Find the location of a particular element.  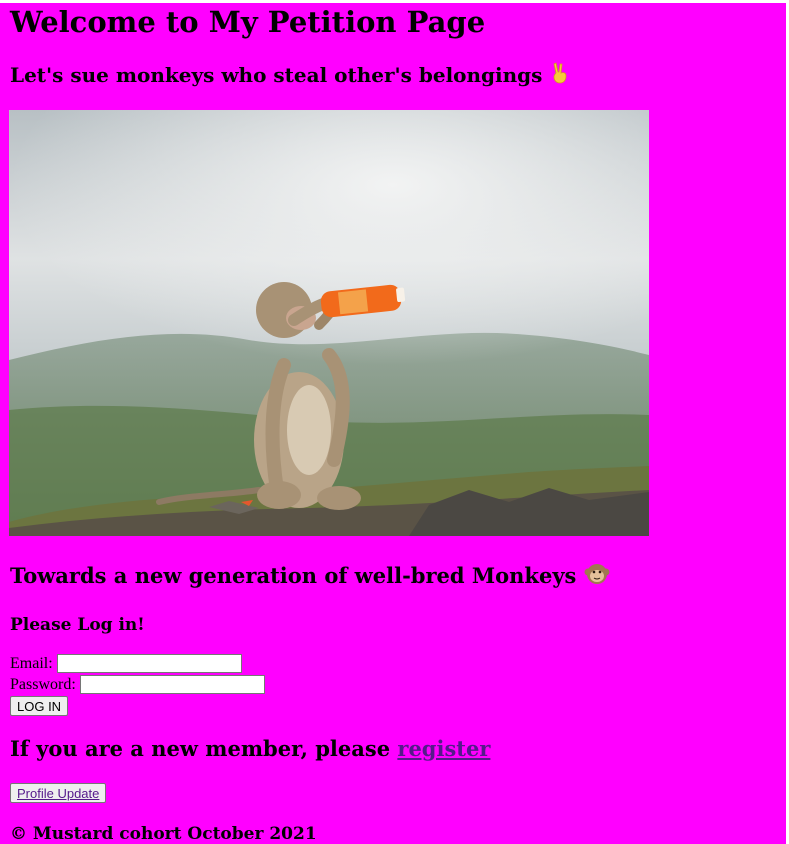

email-row: Email: is located at coordinates (398, 663).